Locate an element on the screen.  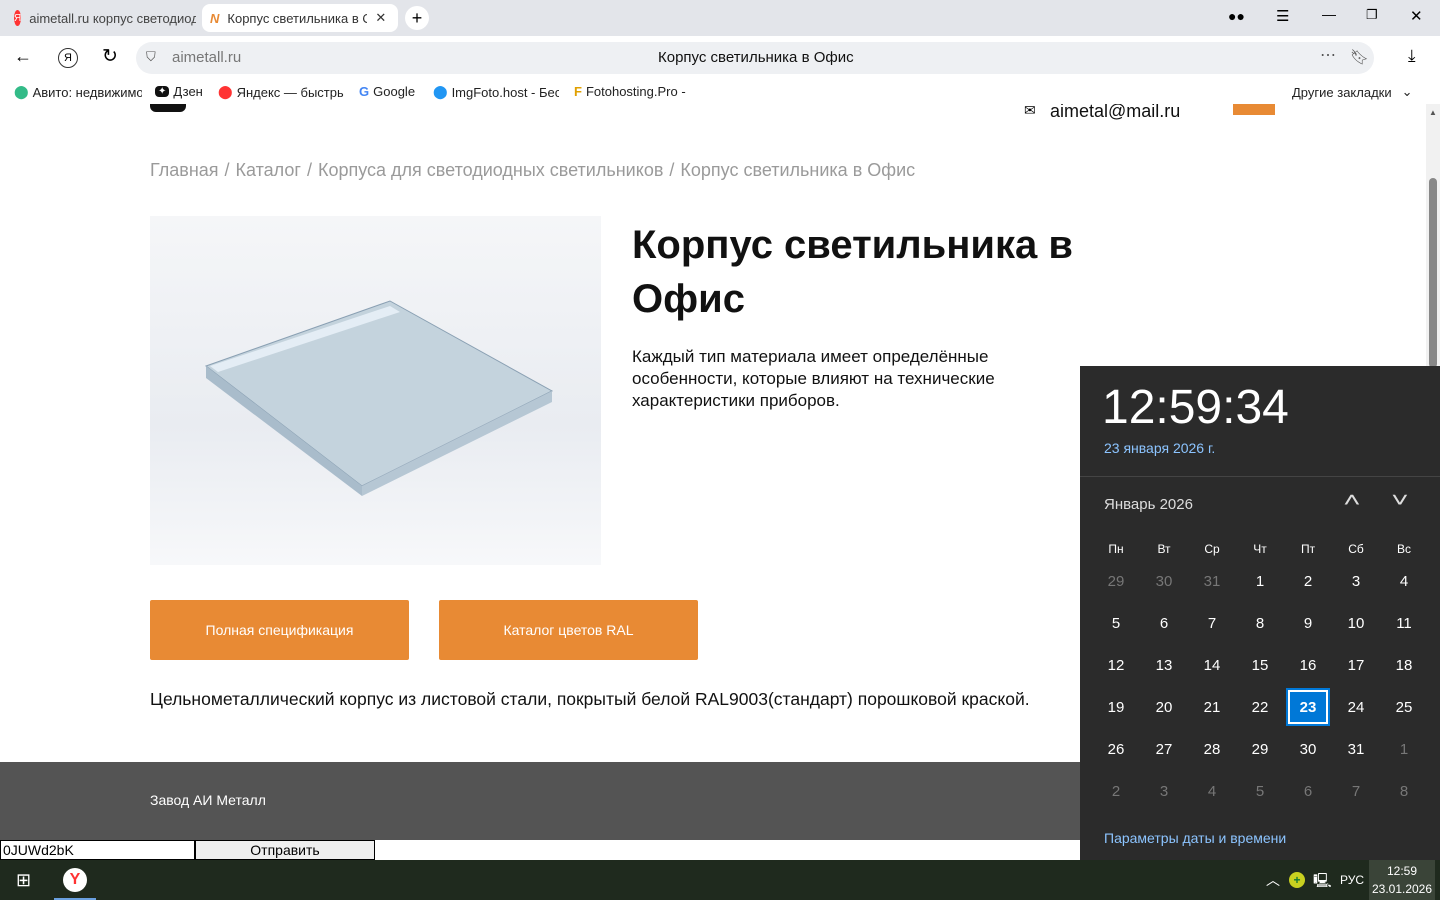
minimize-button: — is located at coordinates (1329, 14).